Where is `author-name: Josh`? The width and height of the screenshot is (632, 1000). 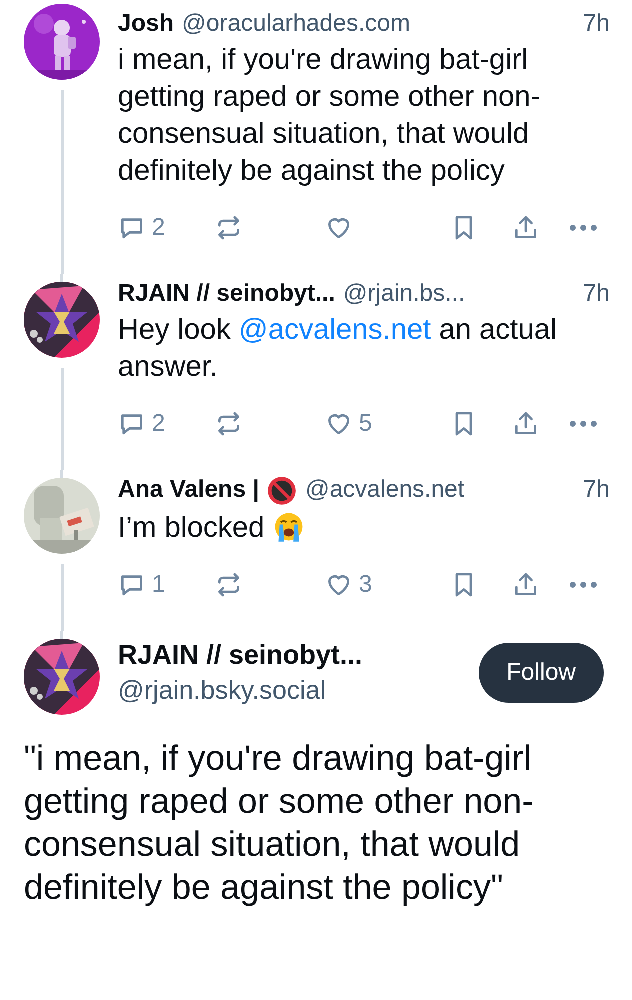
author-name: Josh is located at coordinates (146, 24).